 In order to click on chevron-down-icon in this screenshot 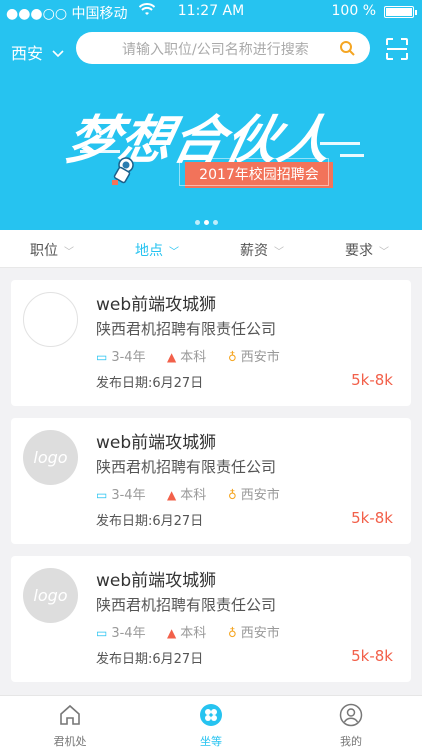, I will do `click(58, 54)`.